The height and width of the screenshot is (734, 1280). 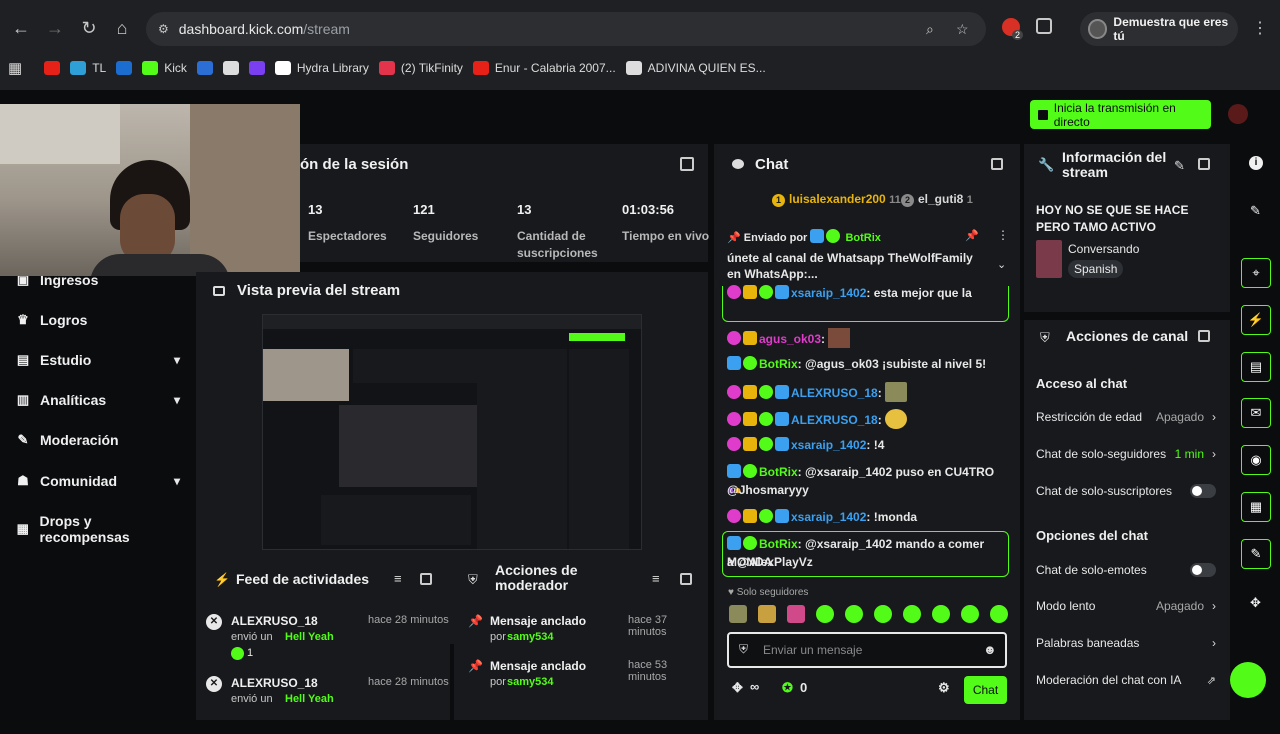 What do you see at coordinates (1256, 163) in the screenshot?
I see `info-icon: i` at bounding box center [1256, 163].